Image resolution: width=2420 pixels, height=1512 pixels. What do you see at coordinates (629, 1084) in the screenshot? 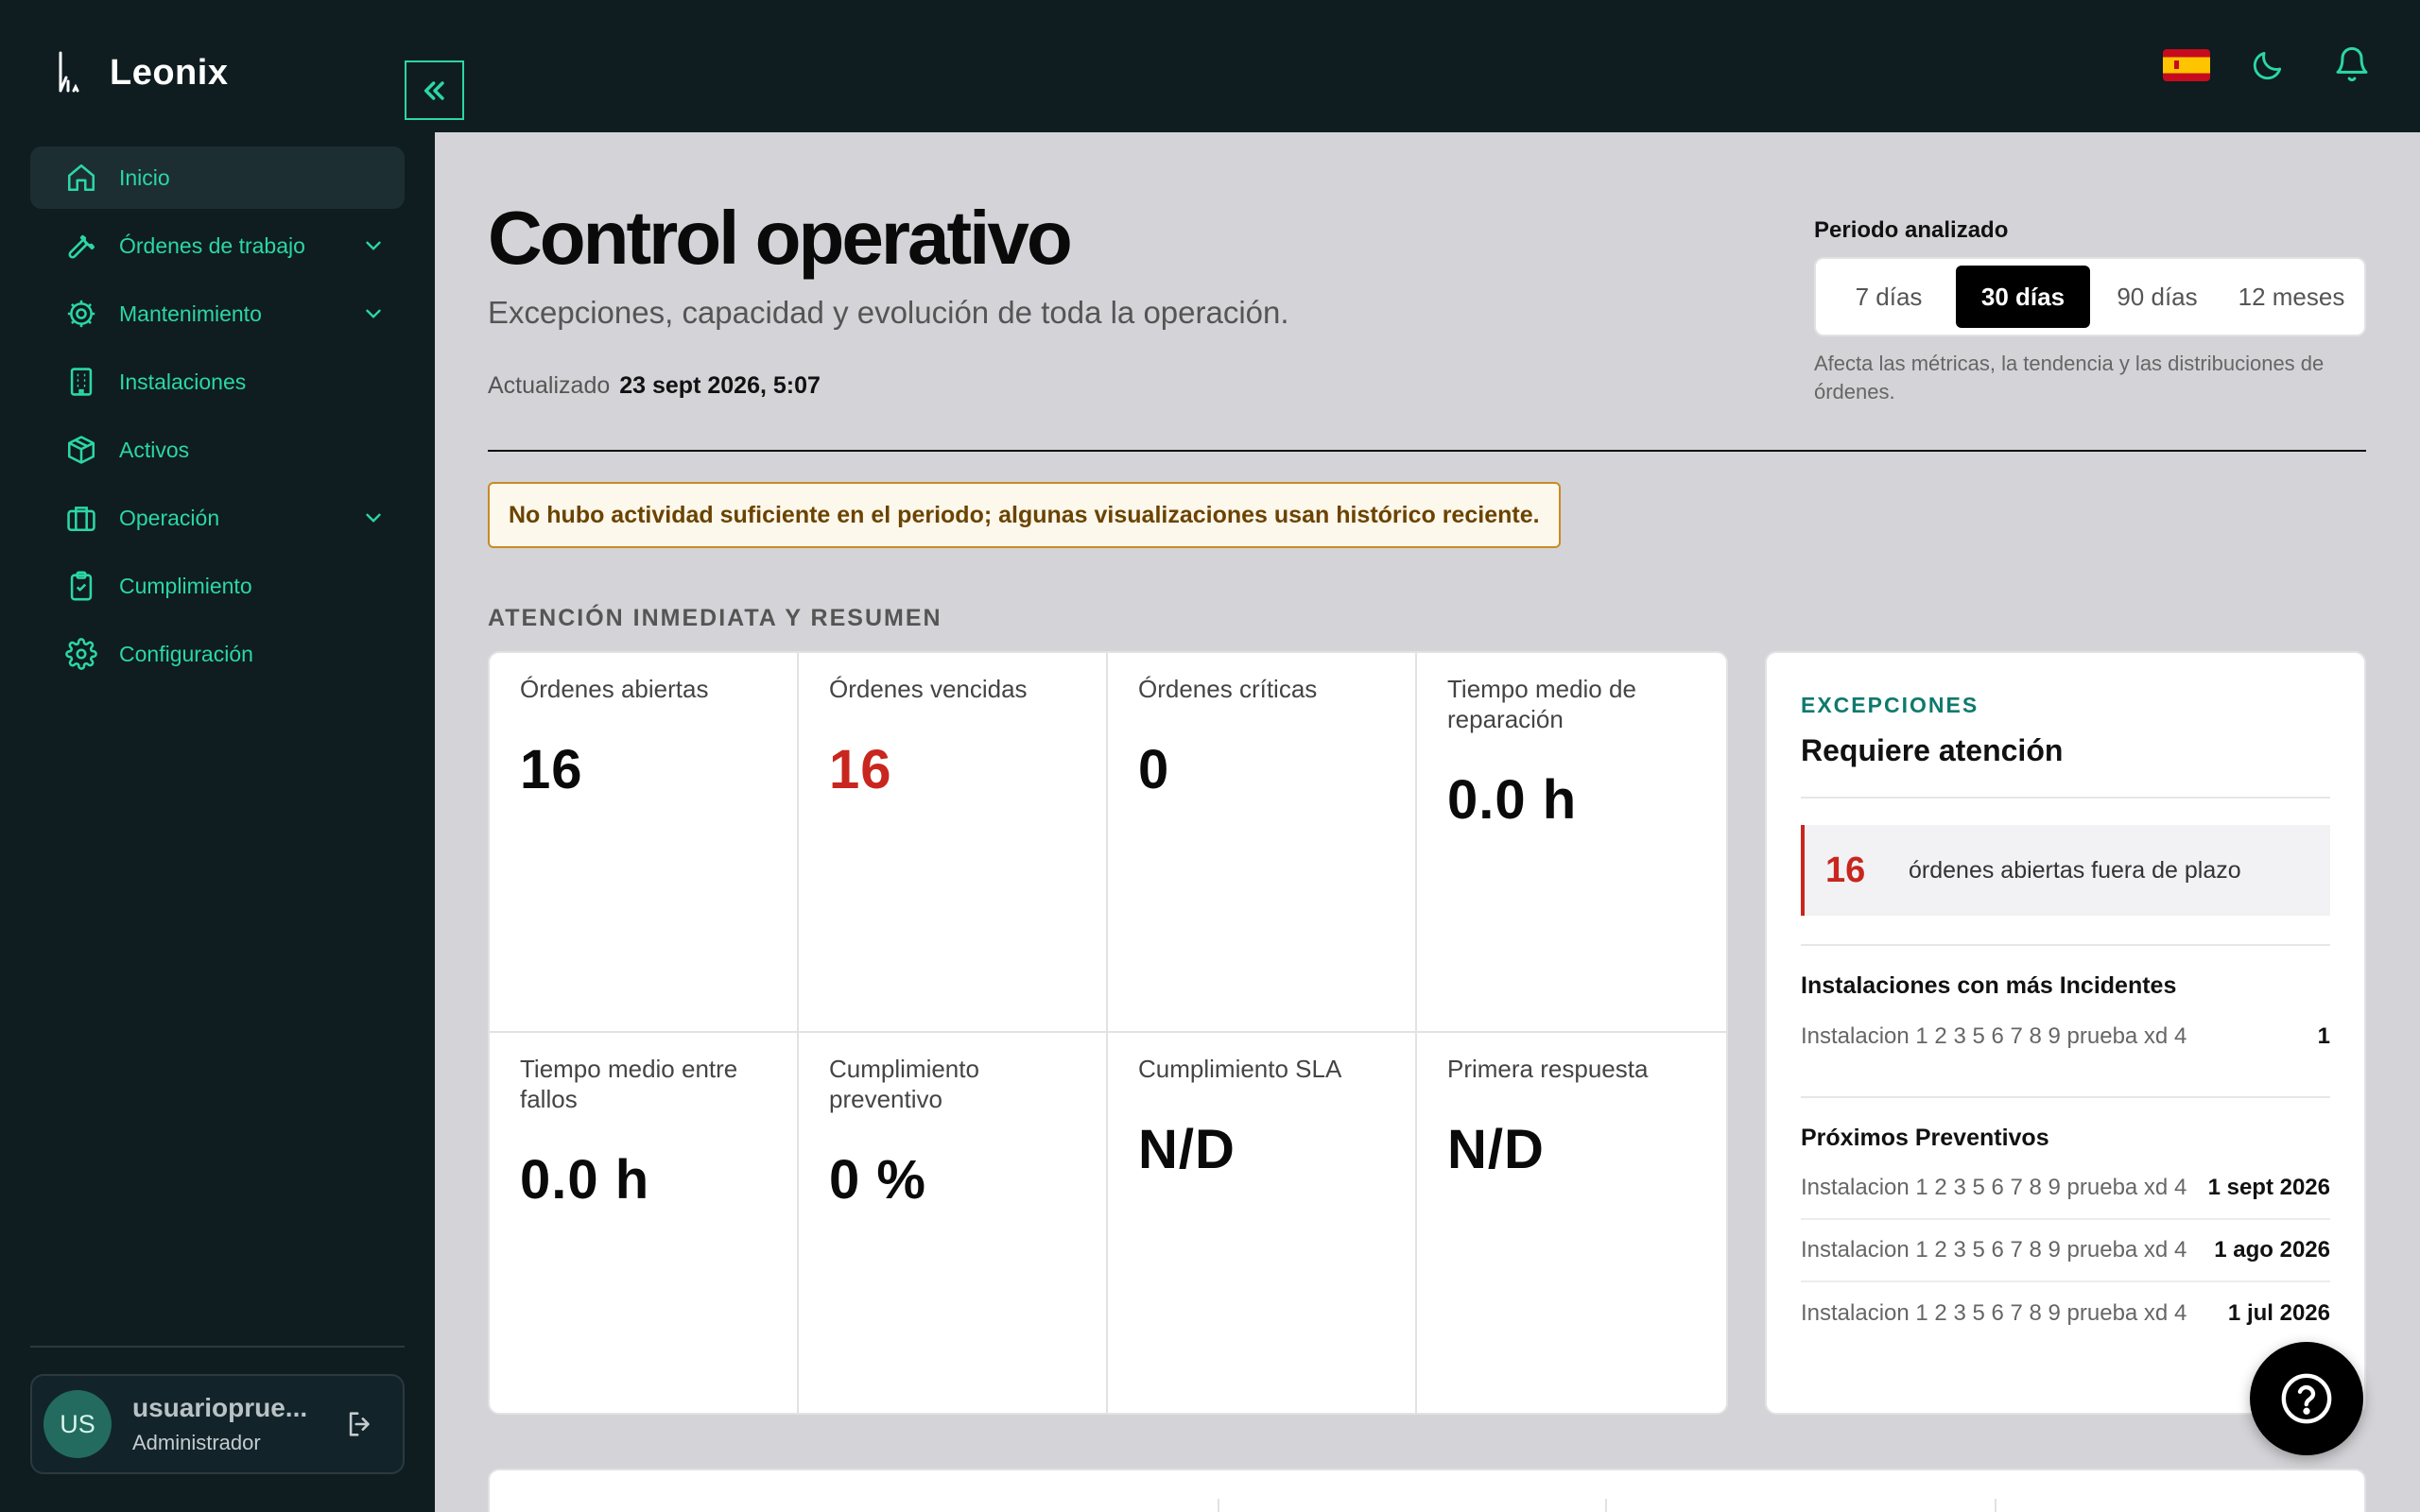
I see `kpi-label: Tiempo medio entre fallos` at bounding box center [629, 1084].